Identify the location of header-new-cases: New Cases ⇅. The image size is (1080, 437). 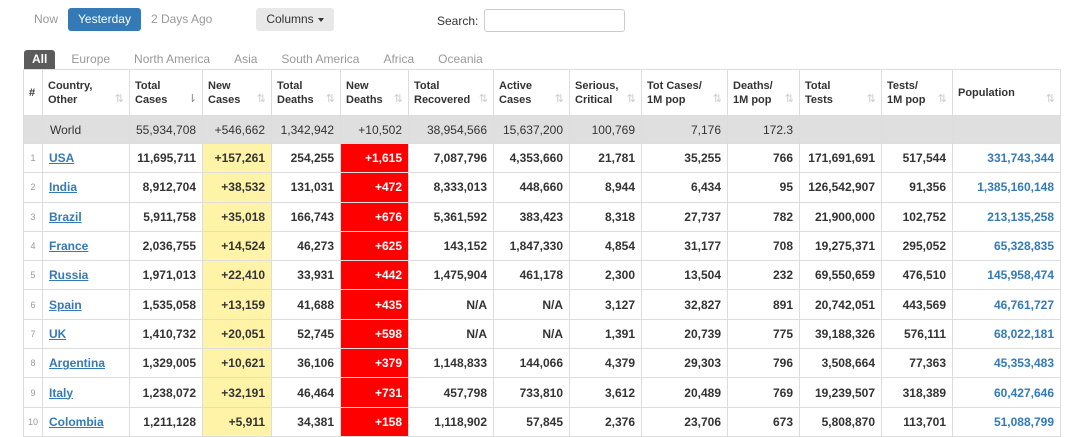
(237, 92).